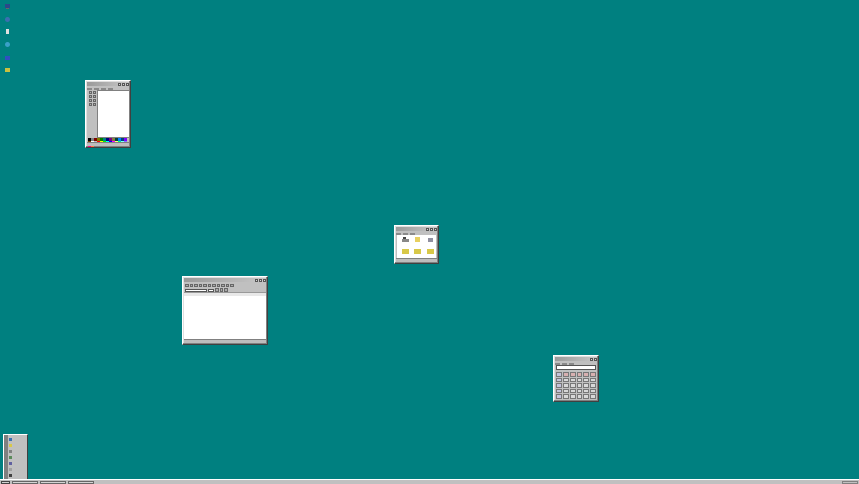 The image size is (859, 484). I want to click on magnifier-tool-icon, so click(94, 100).